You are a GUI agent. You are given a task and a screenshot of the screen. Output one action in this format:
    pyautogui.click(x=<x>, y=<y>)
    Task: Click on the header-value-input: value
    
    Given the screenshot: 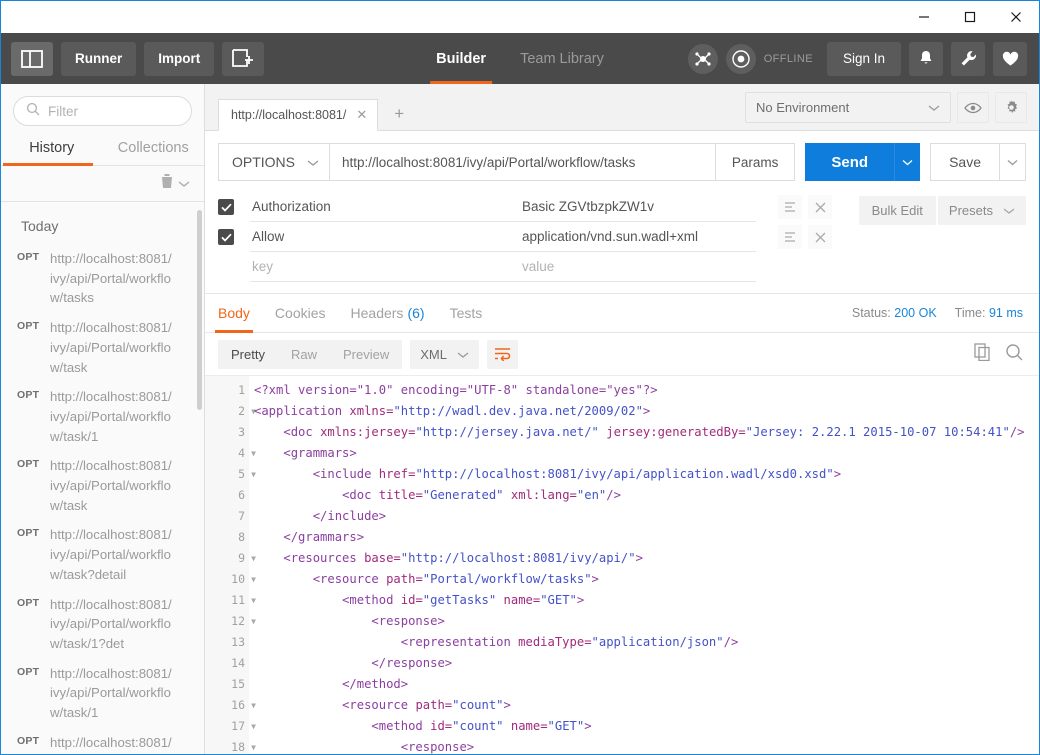 What is the action you would take?
    pyautogui.click(x=638, y=267)
    